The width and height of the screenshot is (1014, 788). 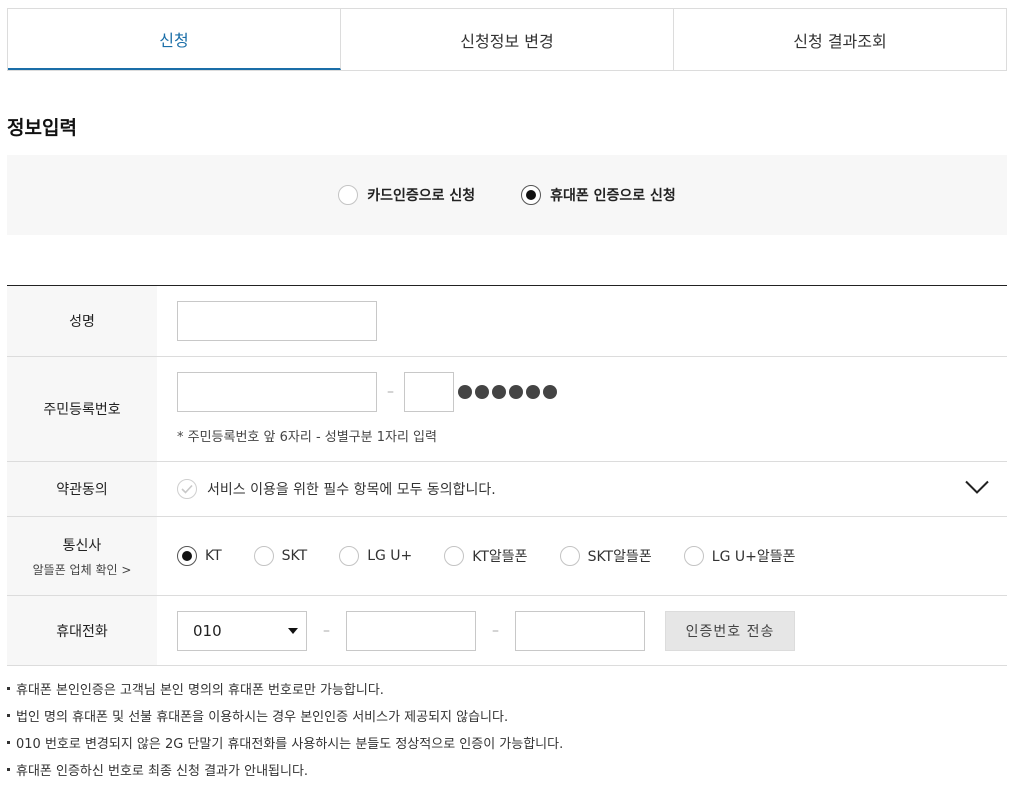 I want to click on carrier-option-lgu: LG U+, so click(x=375, y=556).